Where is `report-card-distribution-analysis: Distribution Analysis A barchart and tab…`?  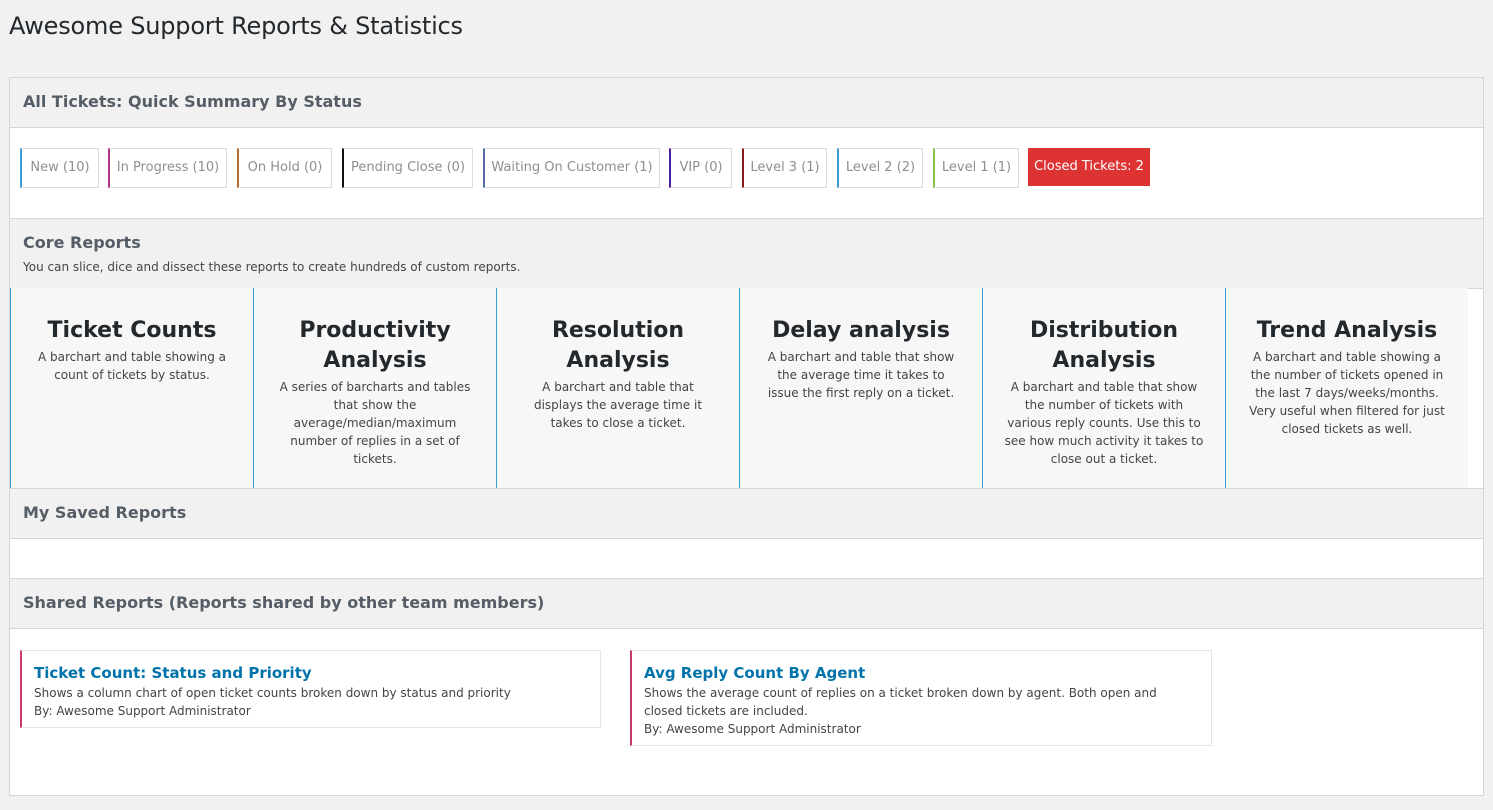 report-card-distribution-analysis: Distribution Analysis A barchart and tab… is located at coordinates (1103, 388).